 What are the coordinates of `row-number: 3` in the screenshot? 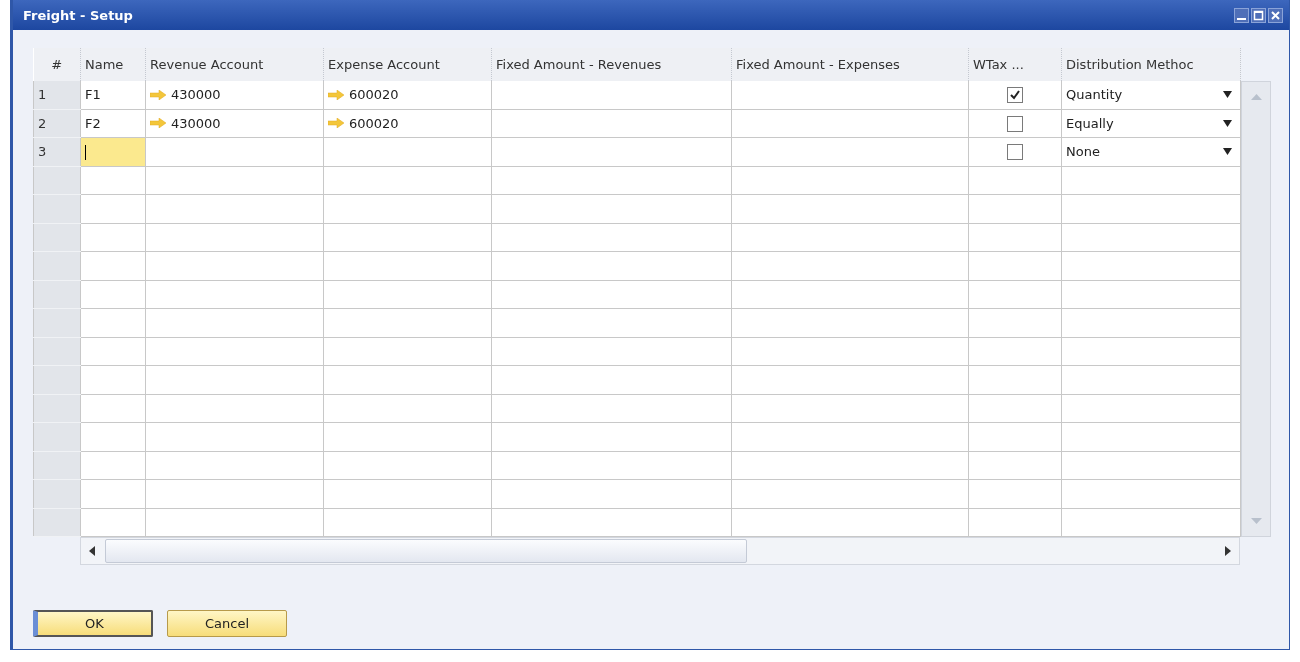 It's located at (57, 151).